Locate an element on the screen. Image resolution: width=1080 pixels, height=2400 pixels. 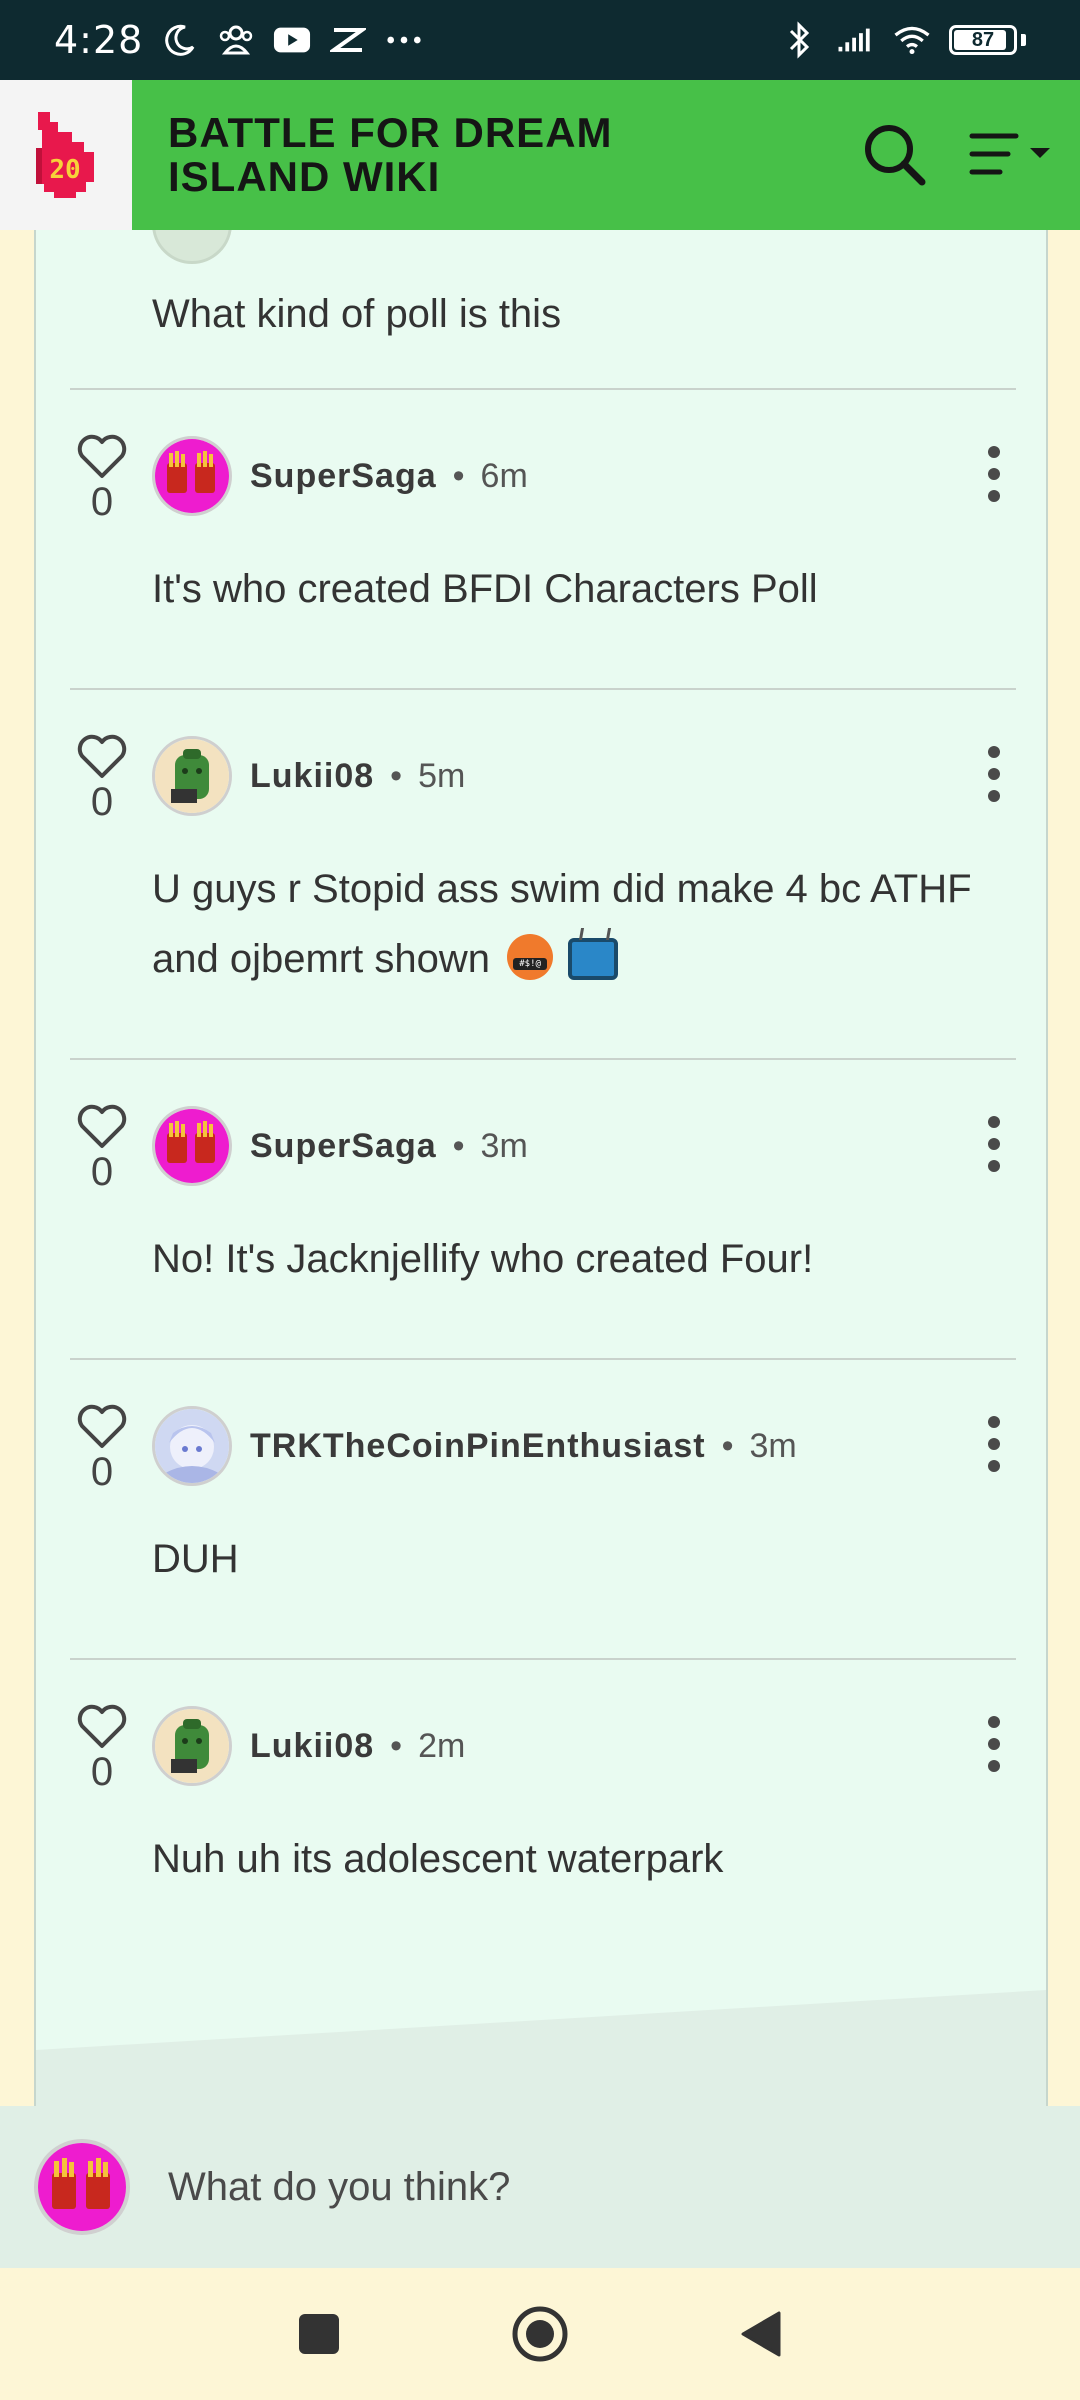
menu-icon is located at coordinates (1009, 154).